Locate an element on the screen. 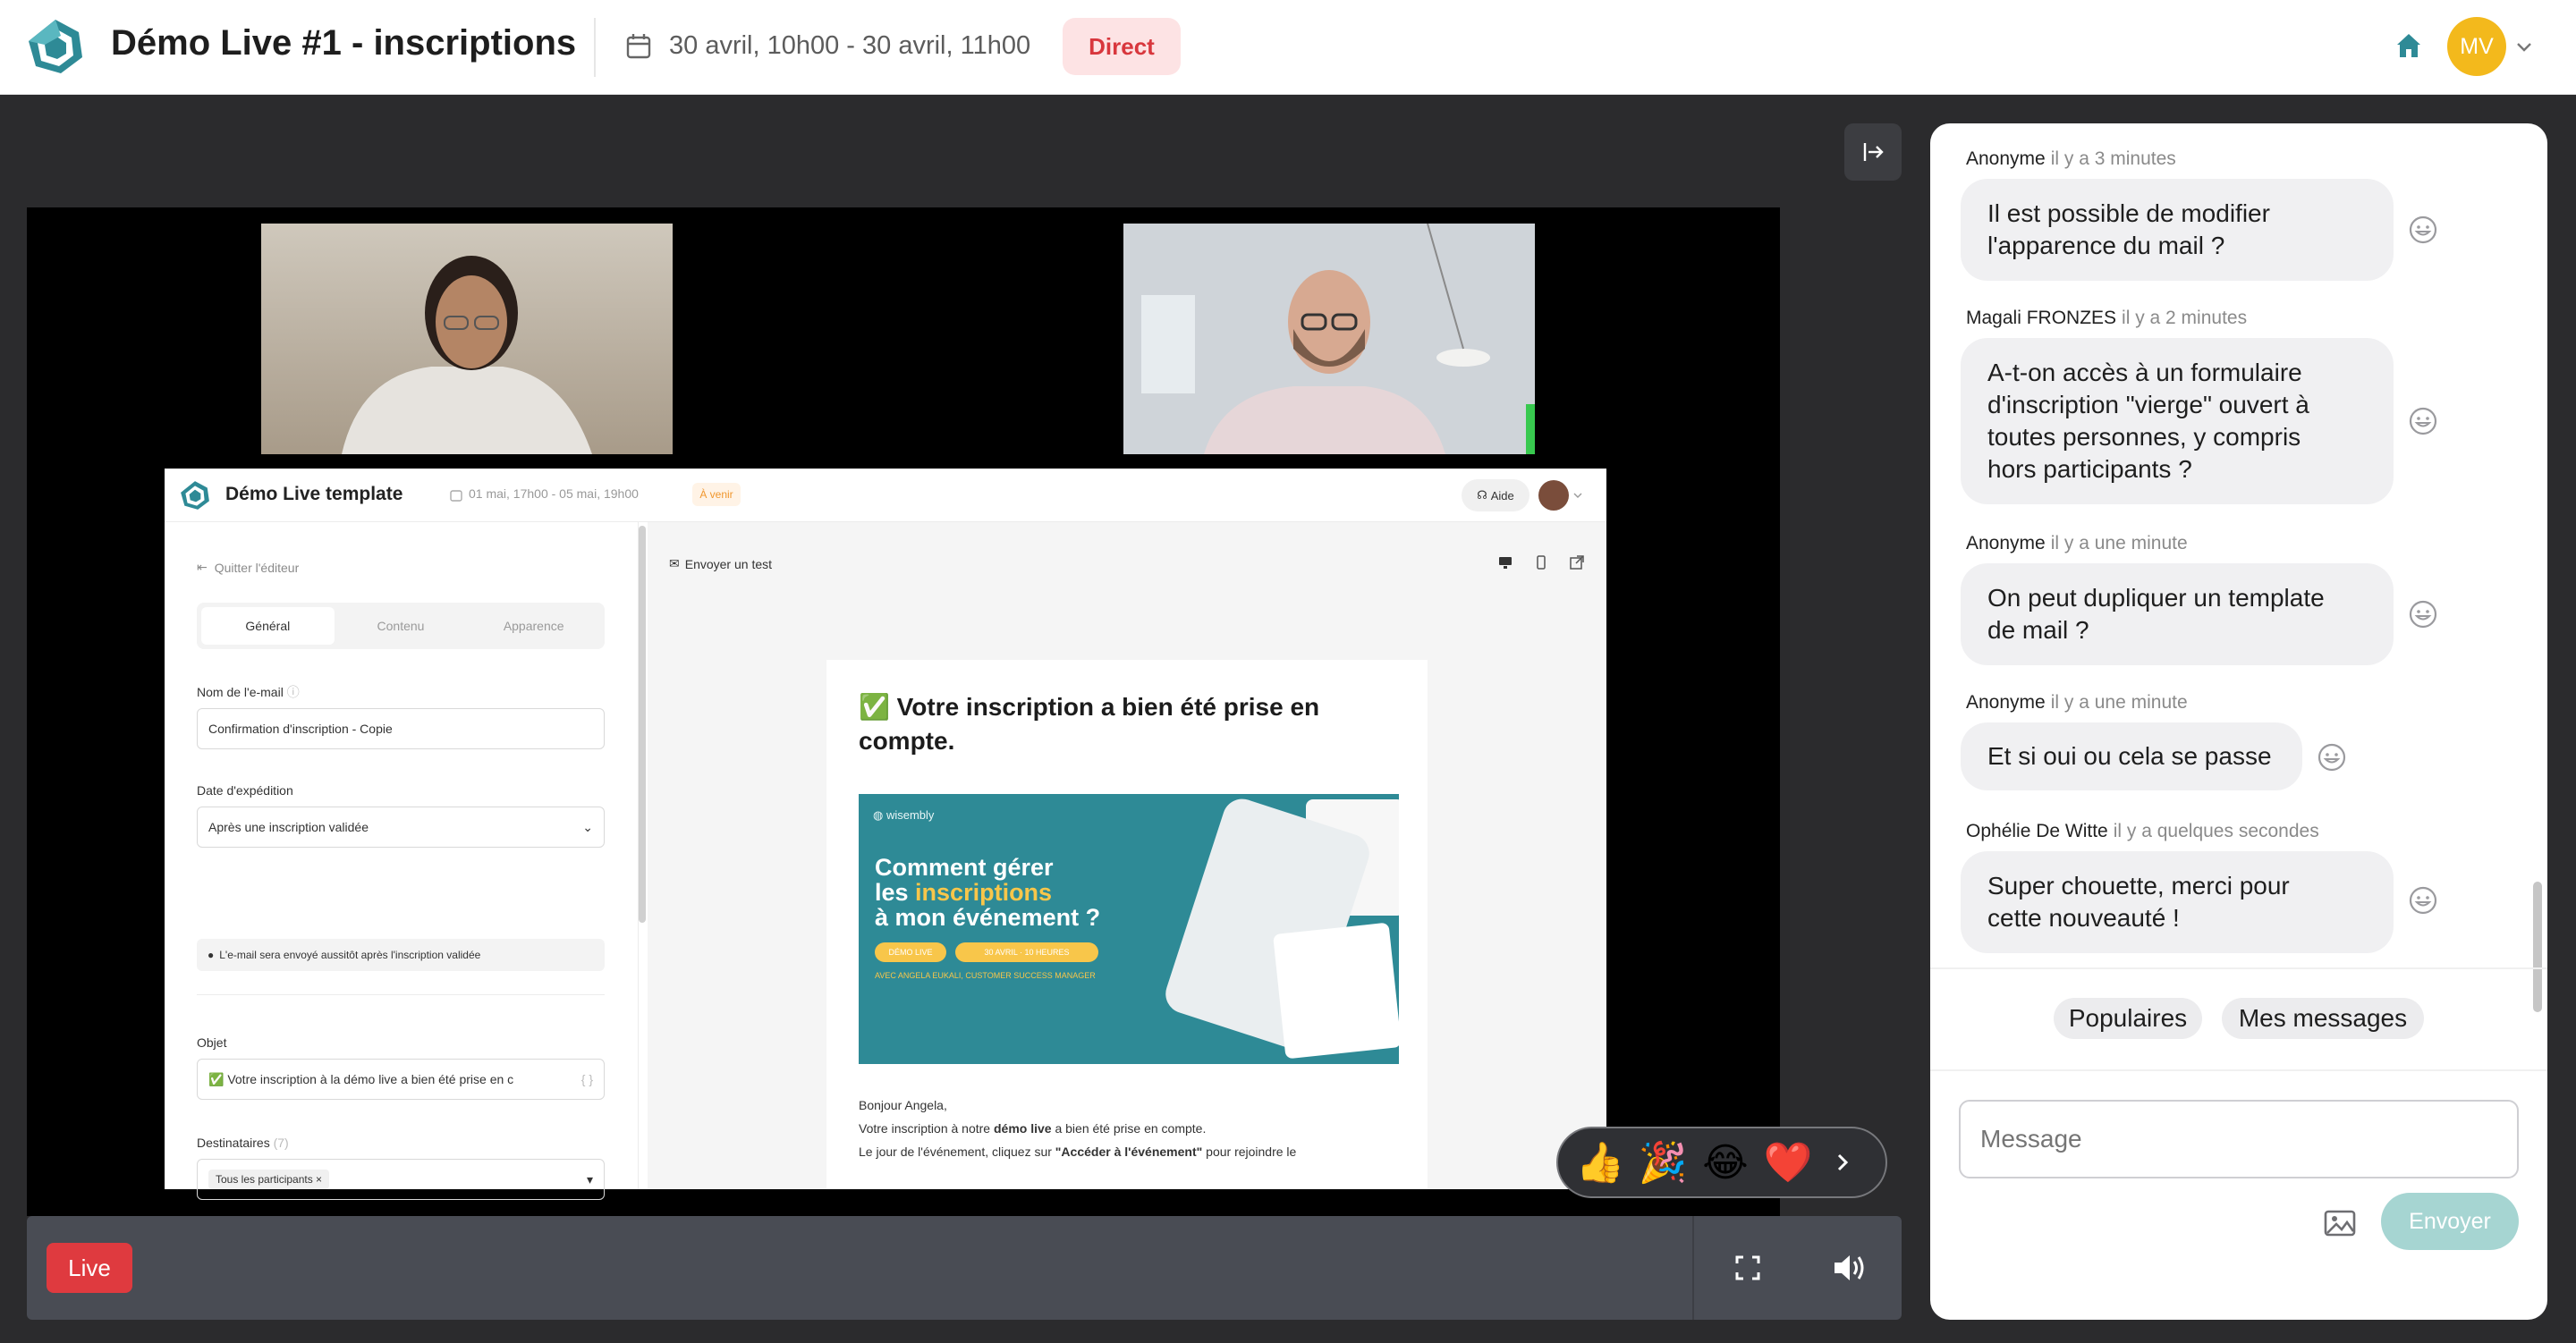 The height and width of the screenshot is (1343, 2576). recipients-select: Tous les participants × ▾ is located at coordinates (401, 1179).